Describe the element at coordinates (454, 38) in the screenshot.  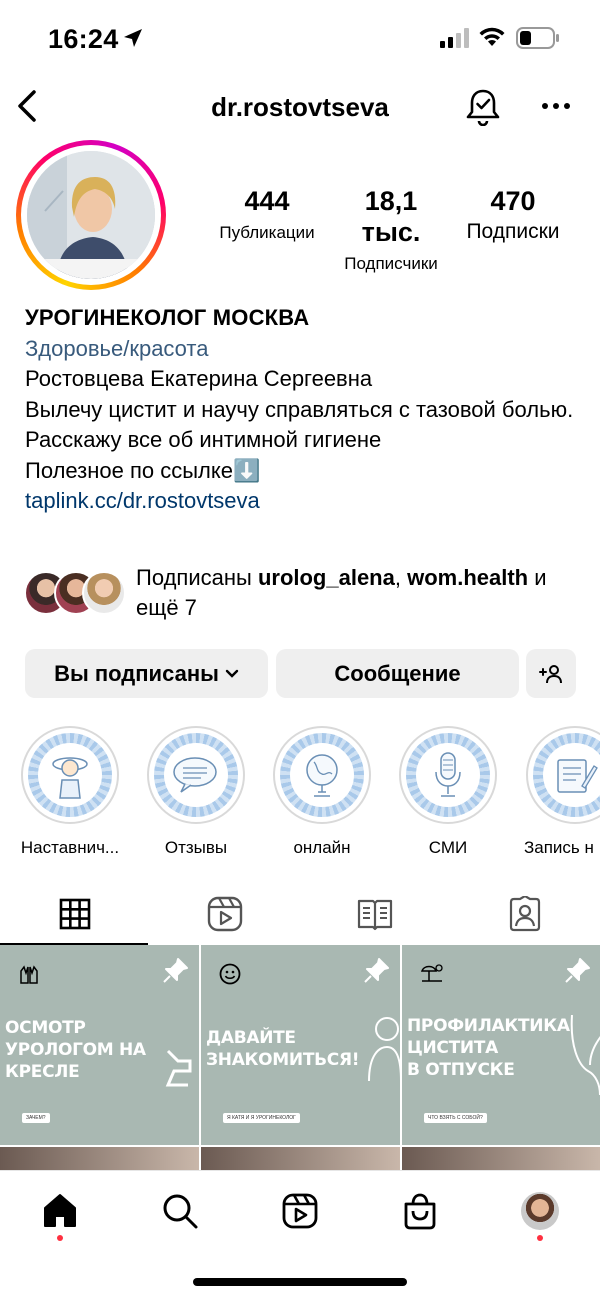
I see `cellular-signal-icon` at that location.